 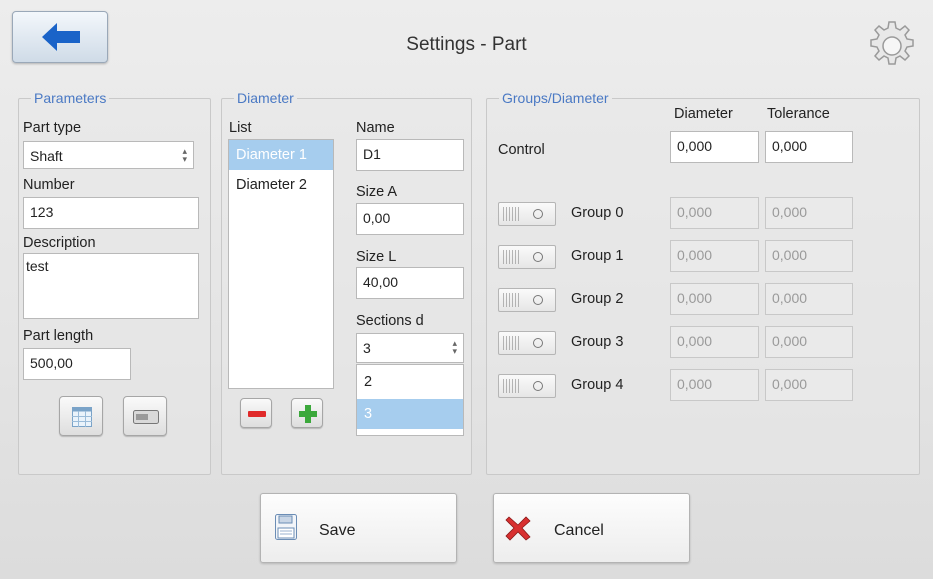 I want to click on floppy-disk-icon, so click(x=286, y=527).